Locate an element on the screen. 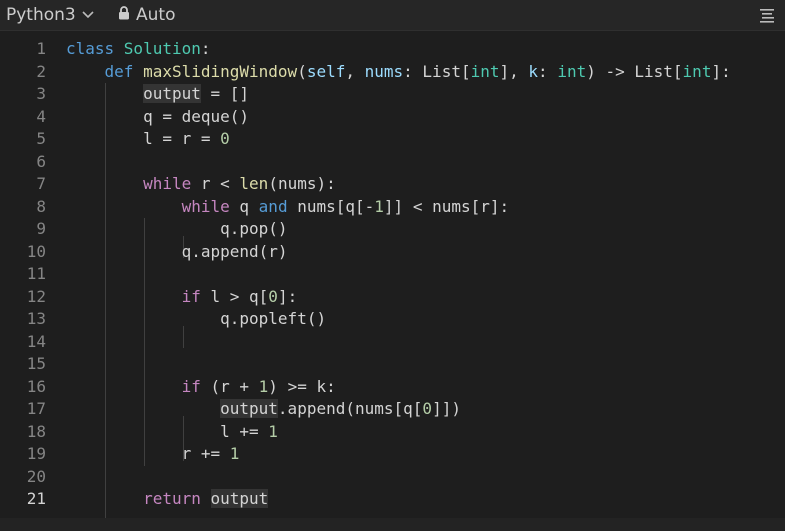  code-line: 11 is located at coordinates (392, 274).